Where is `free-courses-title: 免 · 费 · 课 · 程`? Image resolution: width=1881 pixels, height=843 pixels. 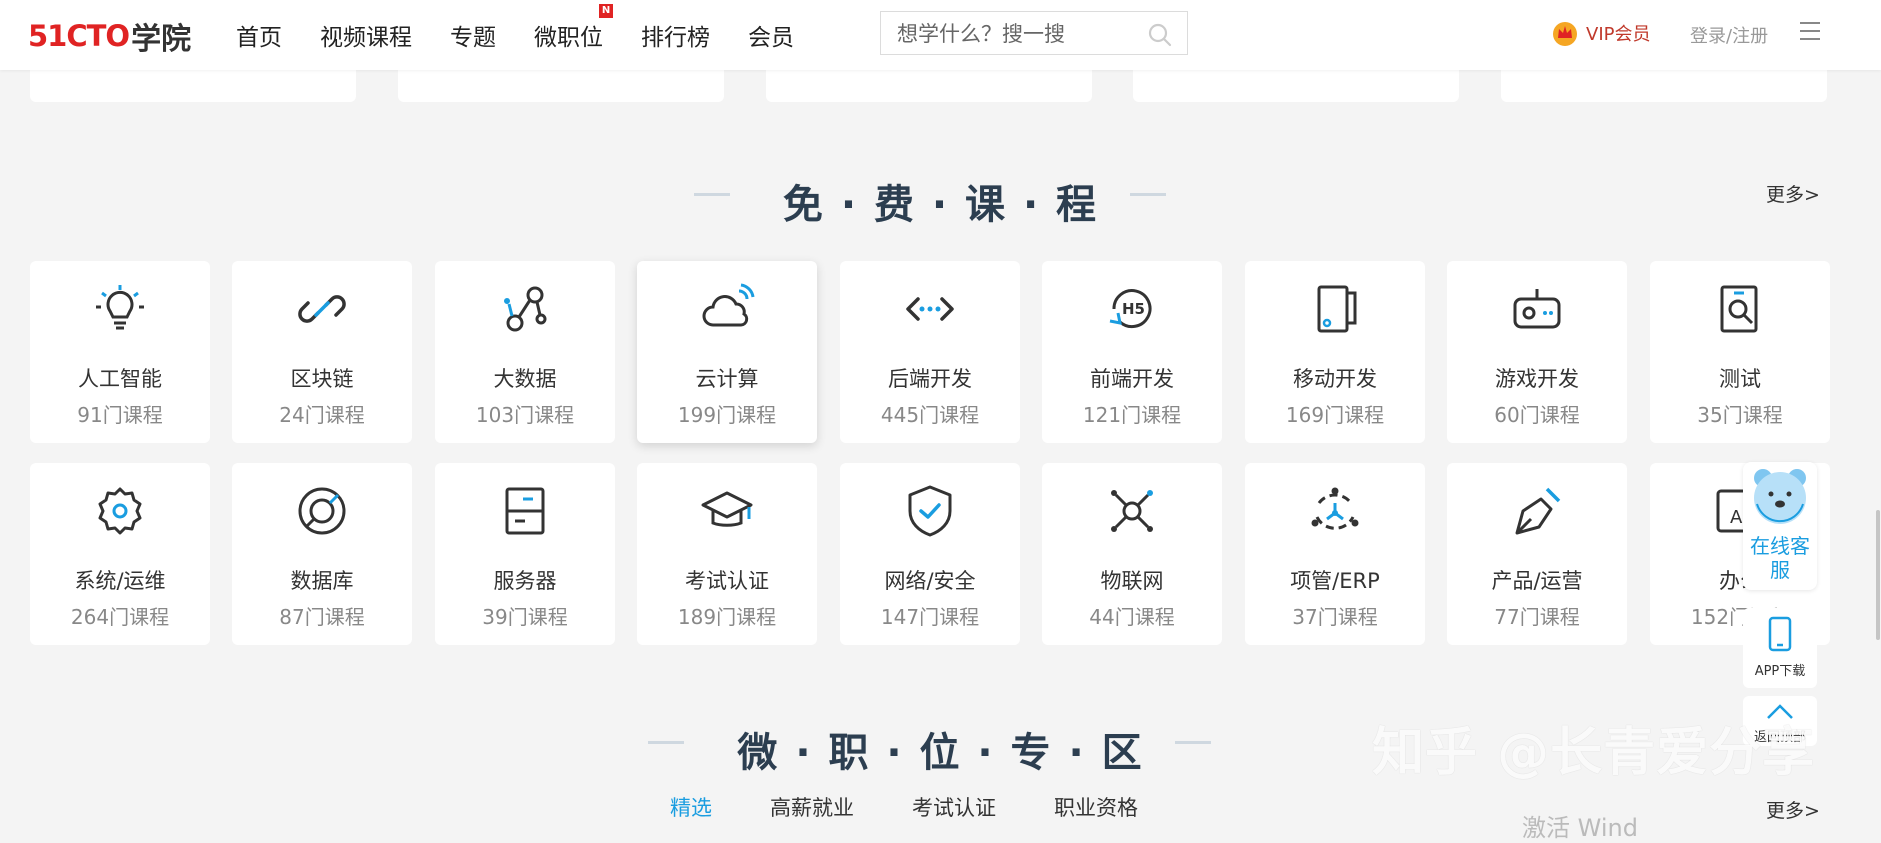
free-courses-title: 免 · 费 · 课 · 程 is located at coordinates (940, 205).